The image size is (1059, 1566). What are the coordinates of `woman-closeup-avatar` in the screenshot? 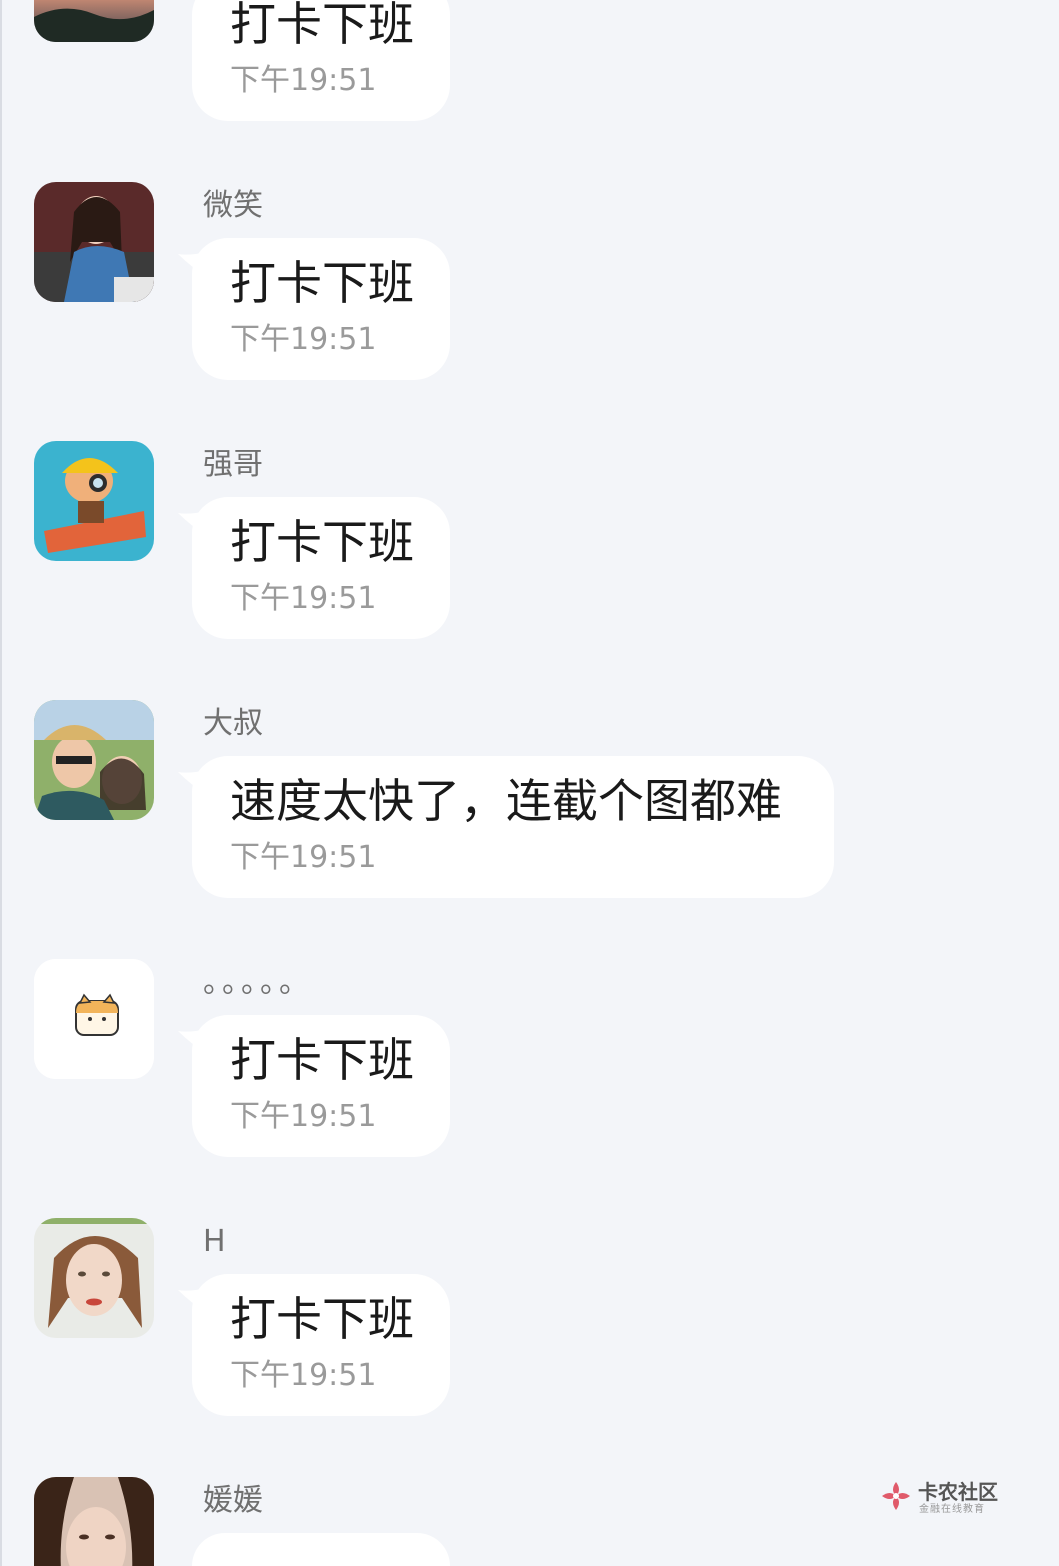 It's located at (94, 1521).